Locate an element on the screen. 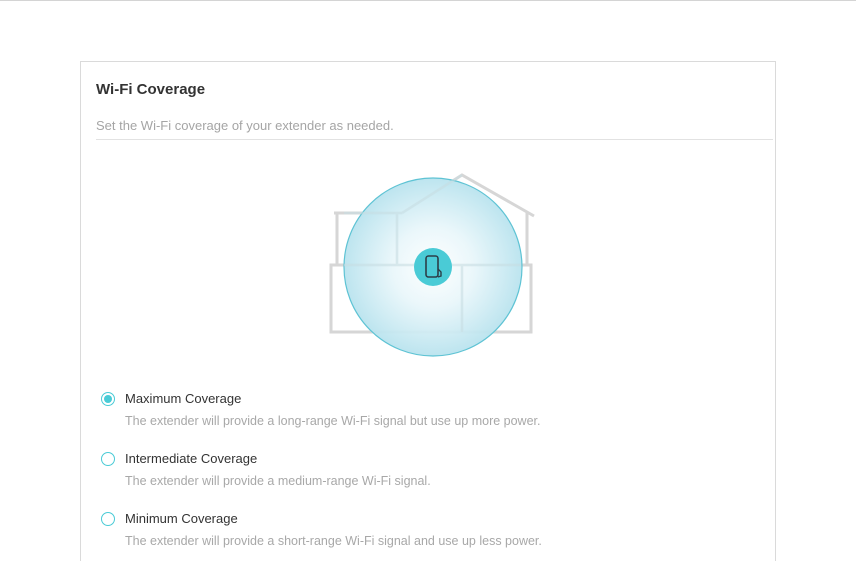  panel-divider is located at coordinates (434, 139).